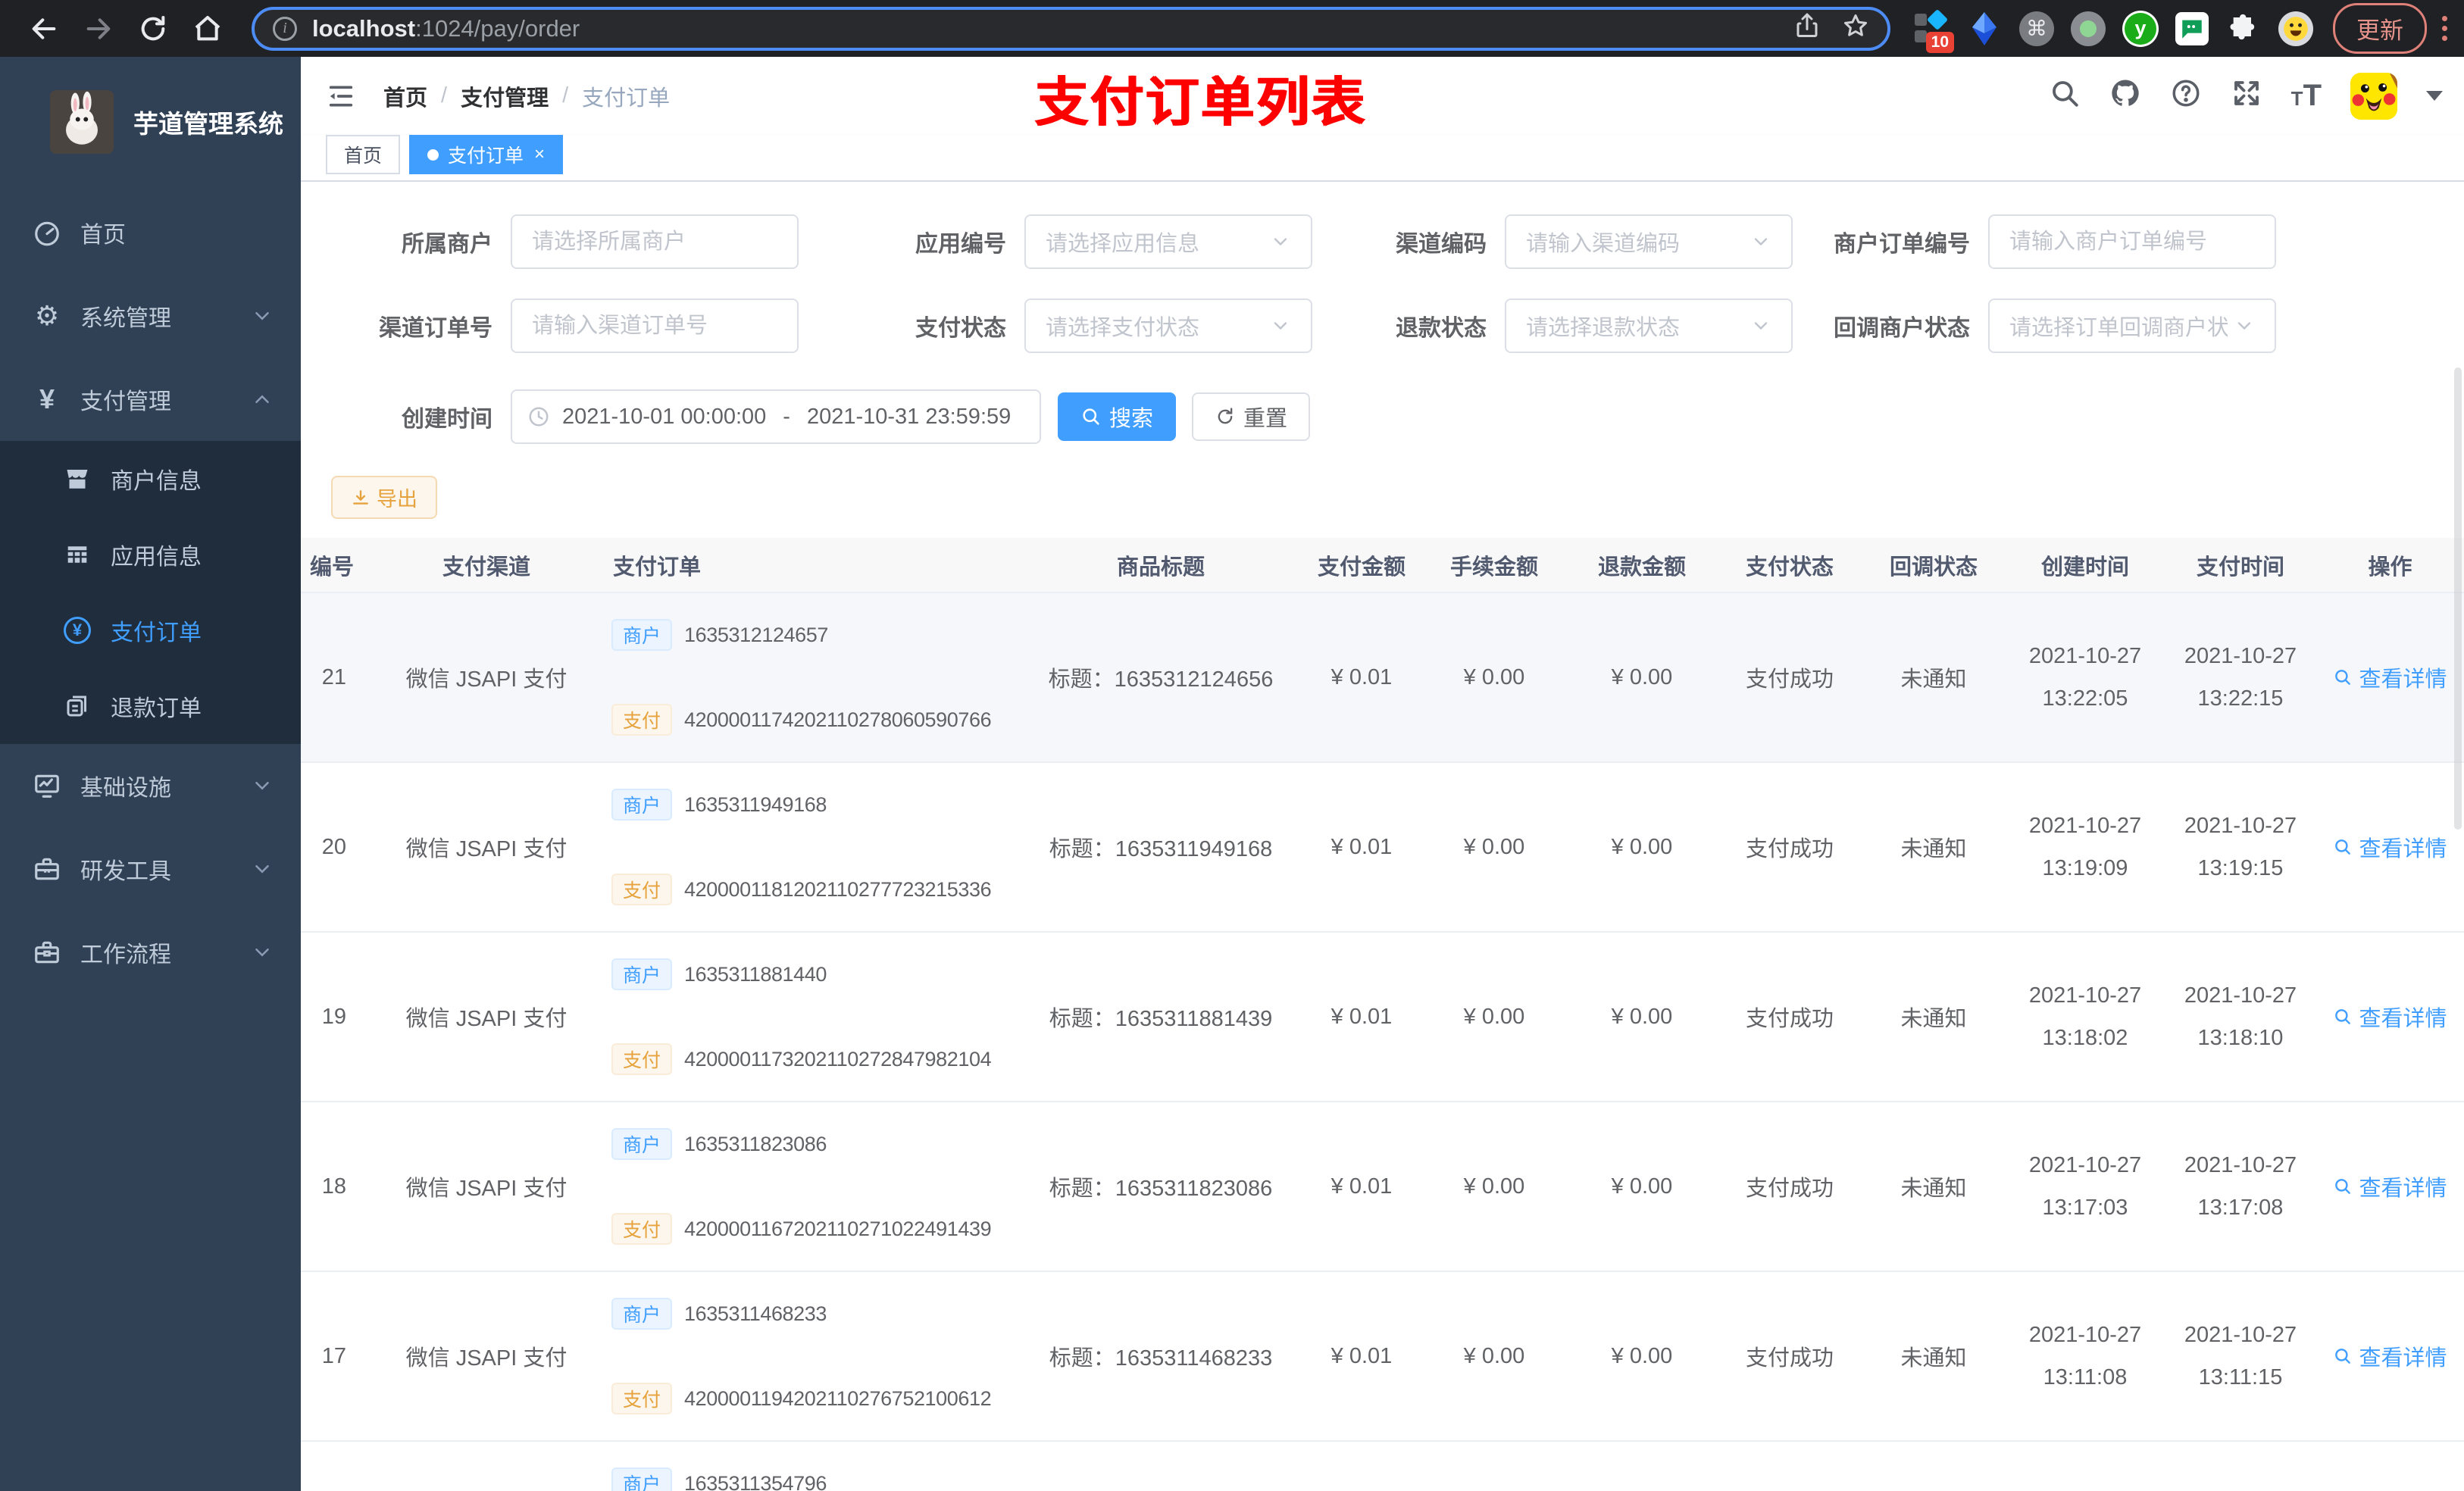 The width and height of the screenshot is (2464, 1491). I want to click on sidebar-item-dev-tools: 研发工具, so click(150, 869).